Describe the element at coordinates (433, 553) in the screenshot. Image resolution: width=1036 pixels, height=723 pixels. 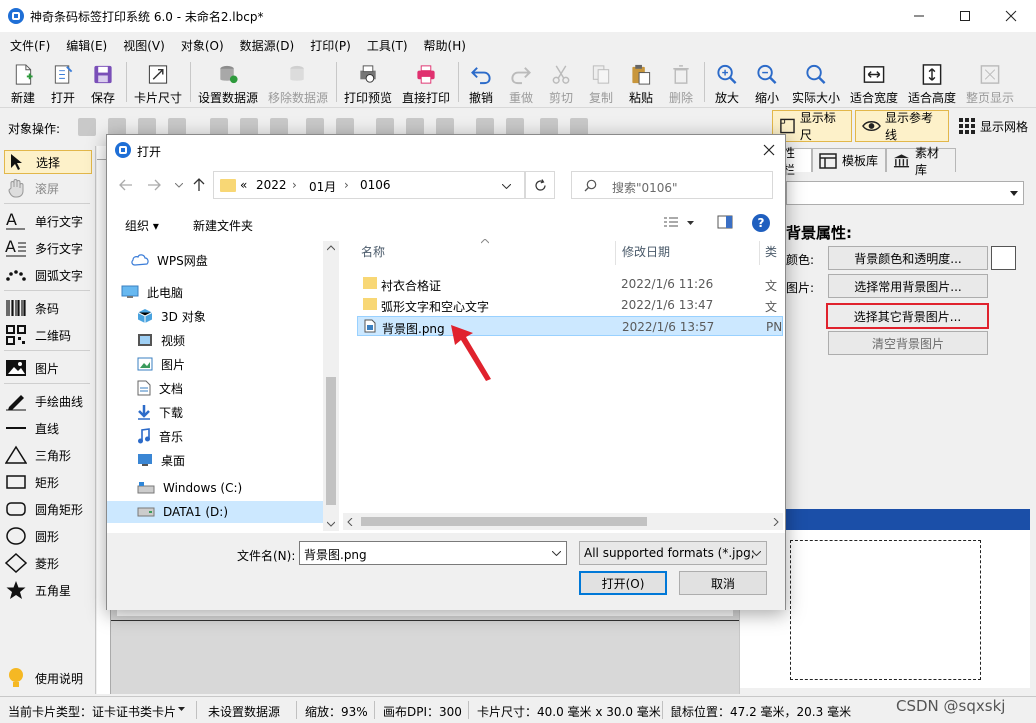
I see `filename-input: 背景图.png` at that location.